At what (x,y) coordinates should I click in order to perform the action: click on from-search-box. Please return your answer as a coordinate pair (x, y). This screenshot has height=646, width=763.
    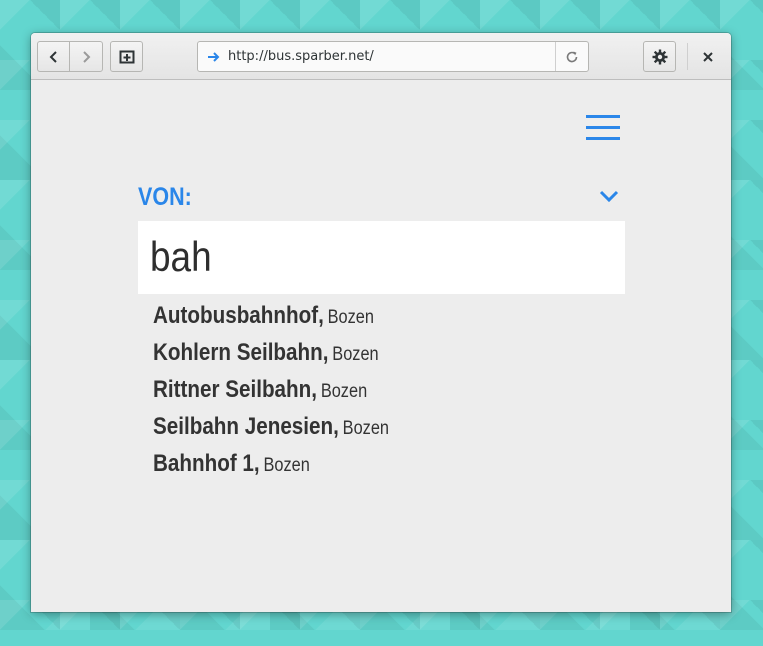
    Looking at the image, I should click on (381, 257).